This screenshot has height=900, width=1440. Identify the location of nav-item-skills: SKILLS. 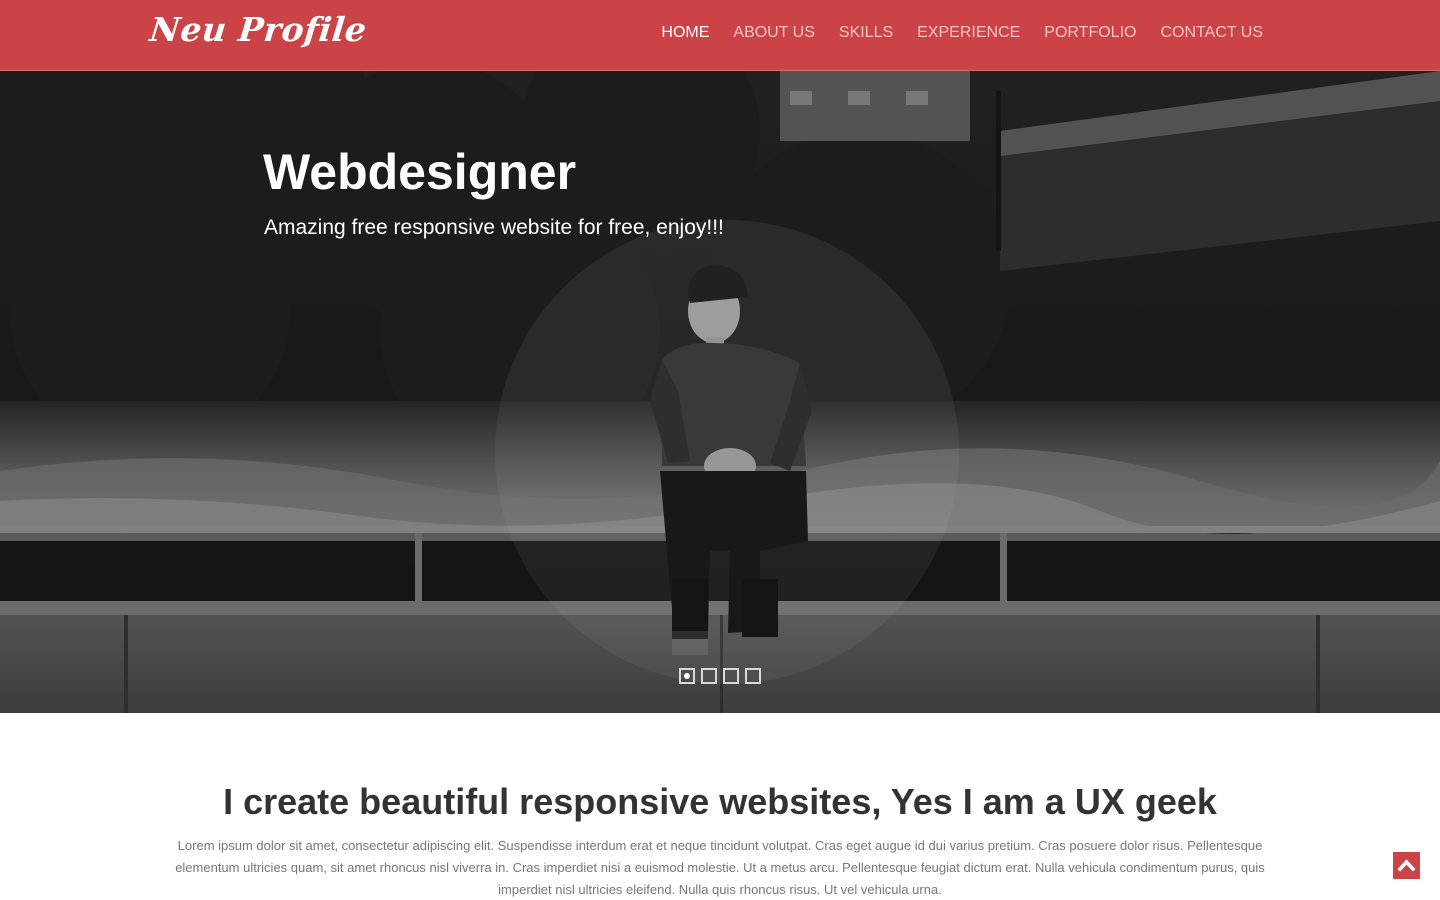
(866, 33).